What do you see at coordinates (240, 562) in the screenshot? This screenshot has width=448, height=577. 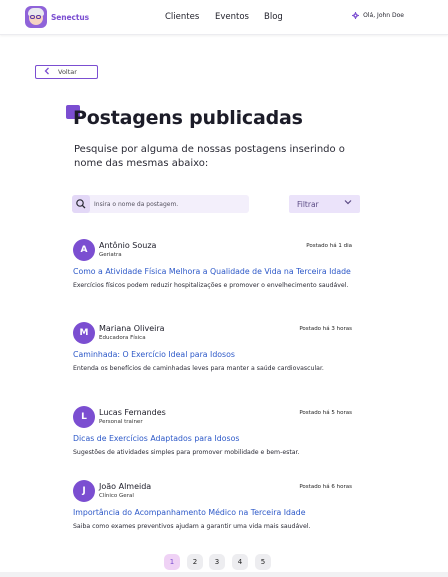 I see `page-button-4: 4` at bounding box center [240, 562].